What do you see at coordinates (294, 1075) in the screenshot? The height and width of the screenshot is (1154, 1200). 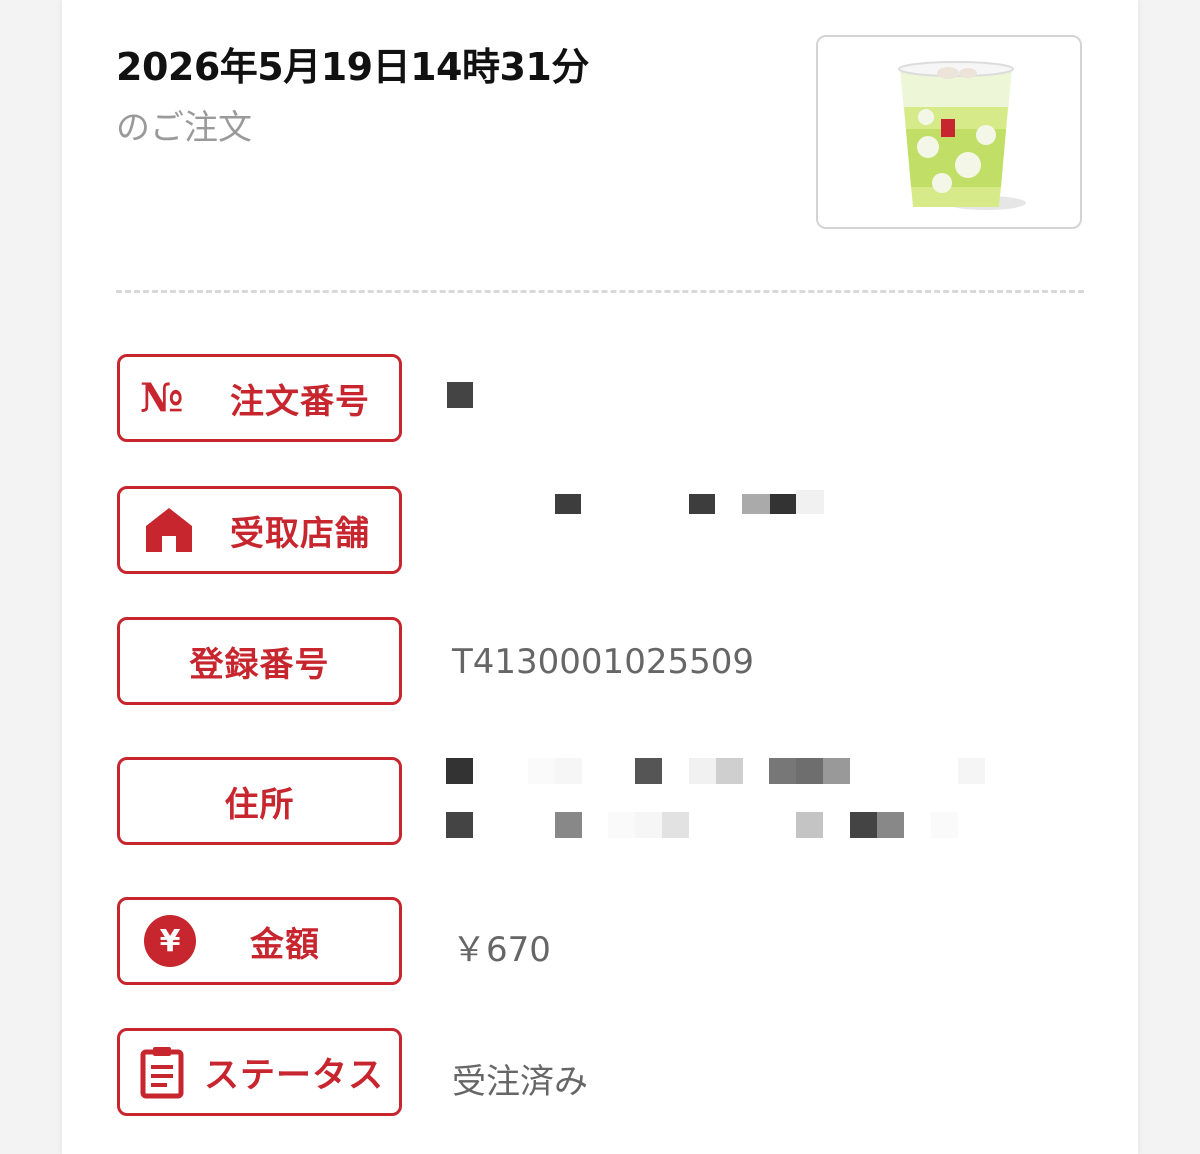 I see `status-label: ステータス` at bounding box center [294, 1075].